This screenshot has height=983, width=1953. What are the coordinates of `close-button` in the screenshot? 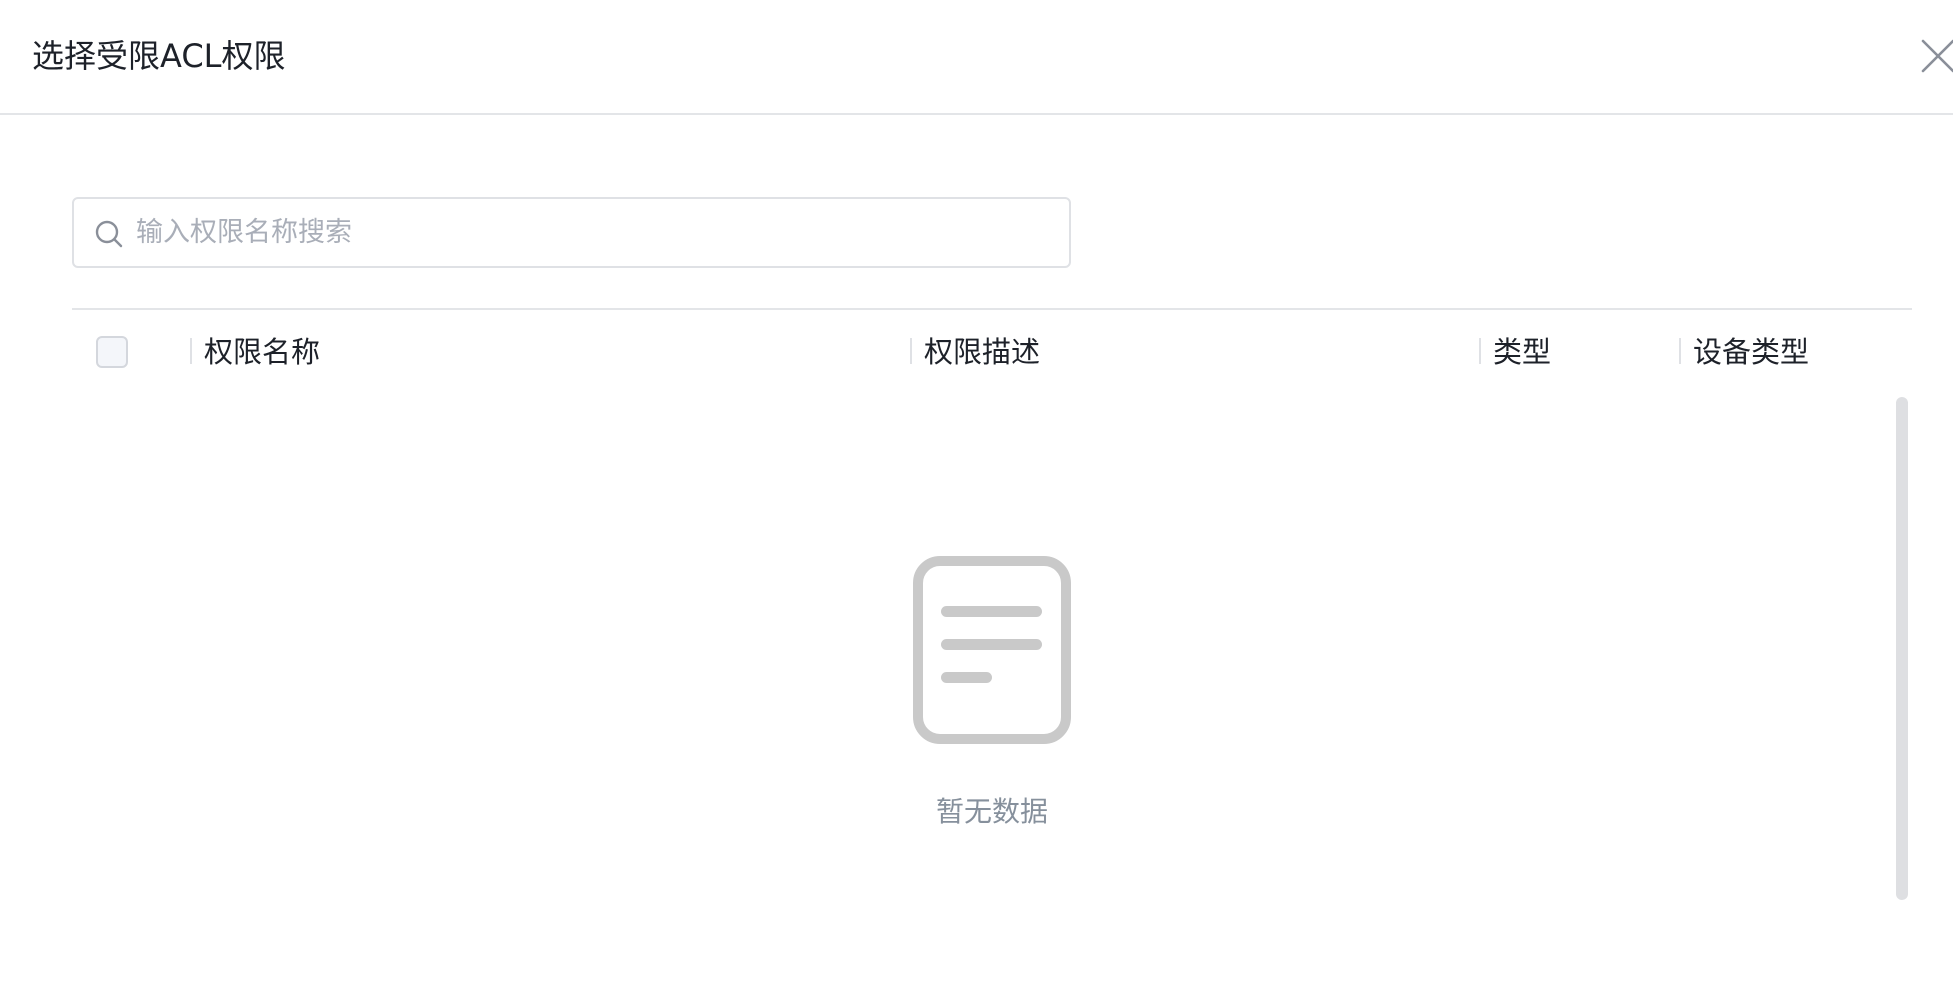 It's located at (1935, 56).